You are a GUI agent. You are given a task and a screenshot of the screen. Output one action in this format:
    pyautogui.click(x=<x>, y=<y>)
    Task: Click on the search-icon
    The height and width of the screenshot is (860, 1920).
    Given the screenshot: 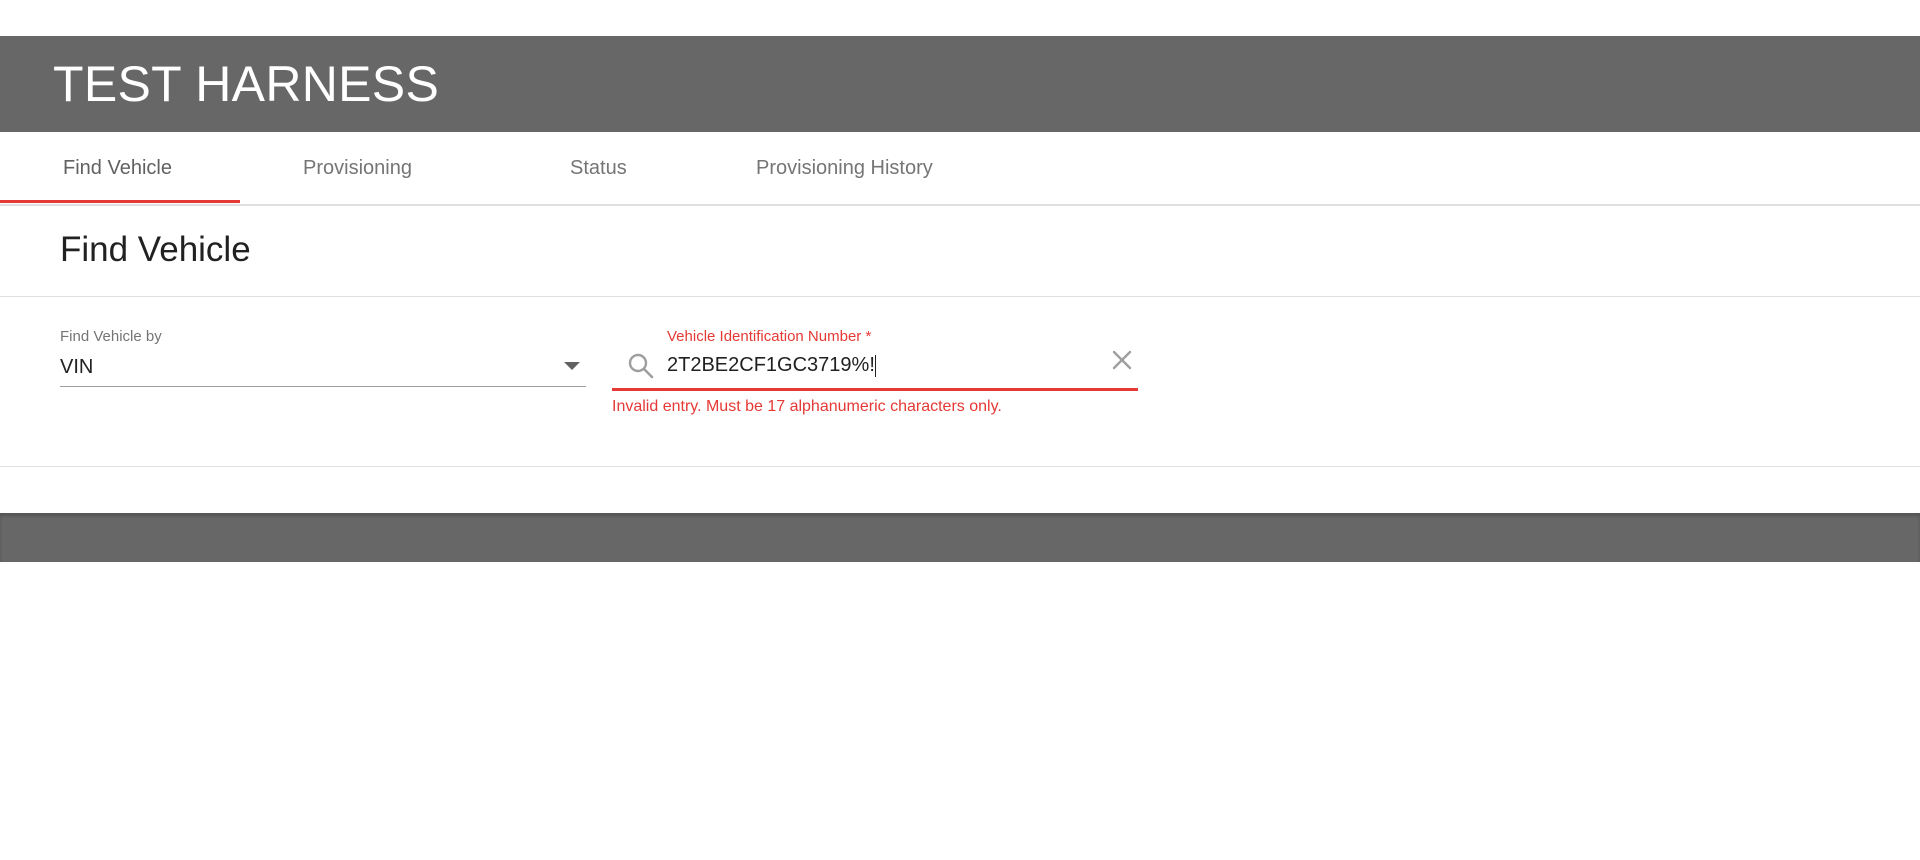 What is the action you would take?
    pyautogui.click(x=641, y=366)
    